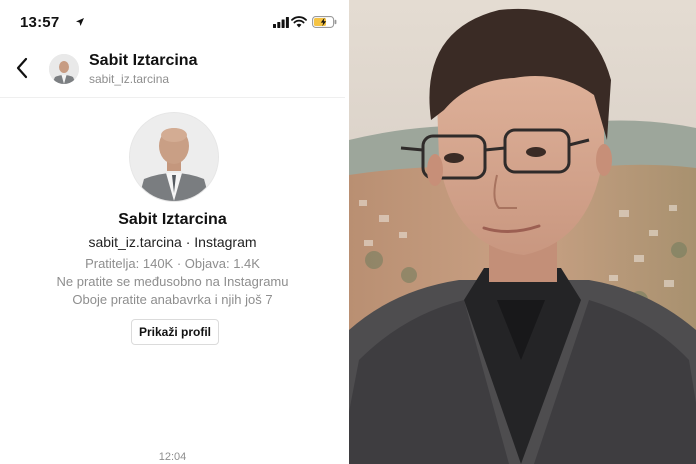 Image resolution: width=696 pixels, height=464 pixels. Describe the element at coordinates (174, 157) in the screenshot. I see `profile-avatar` at that location.